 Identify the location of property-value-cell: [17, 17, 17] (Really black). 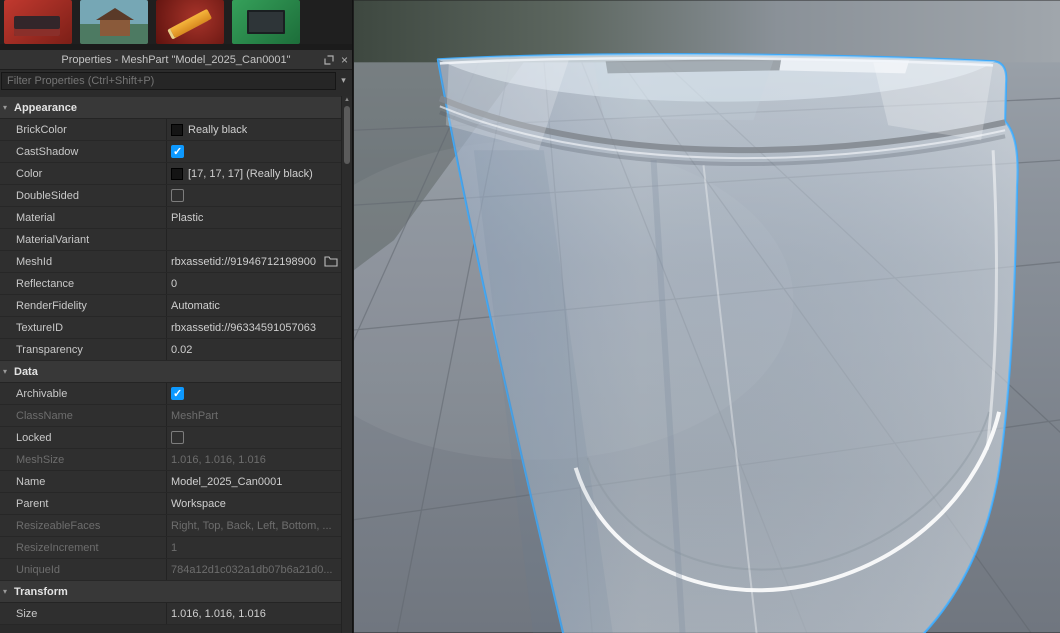
(253, 173).